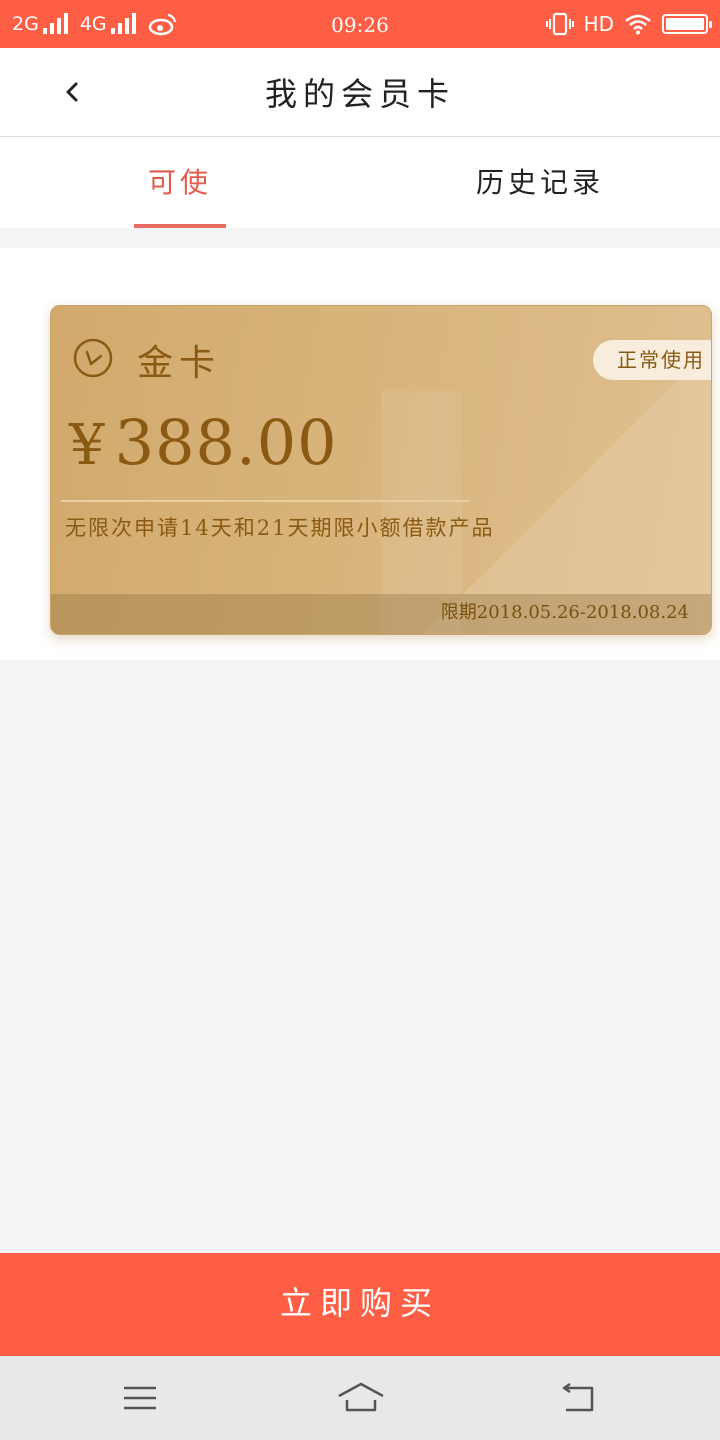  Describe the element at coordinates (578, 1398) in the screenshot. I see `back-nav-icon` at that location.